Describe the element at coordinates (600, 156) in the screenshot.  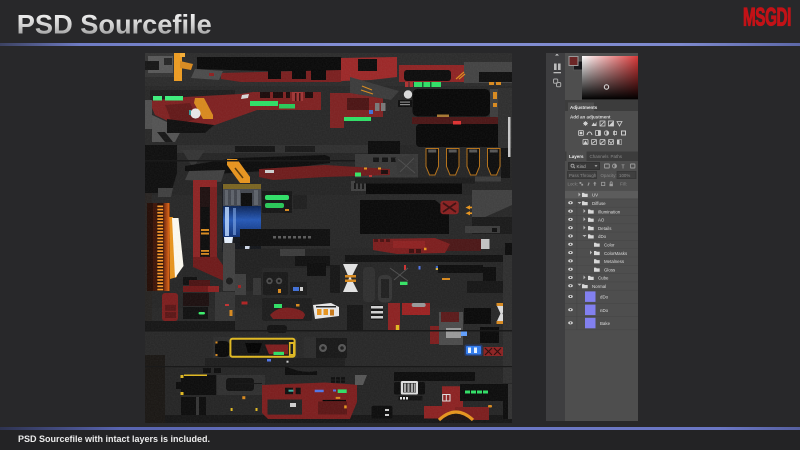
I see `svg-text: Channels` at that location.